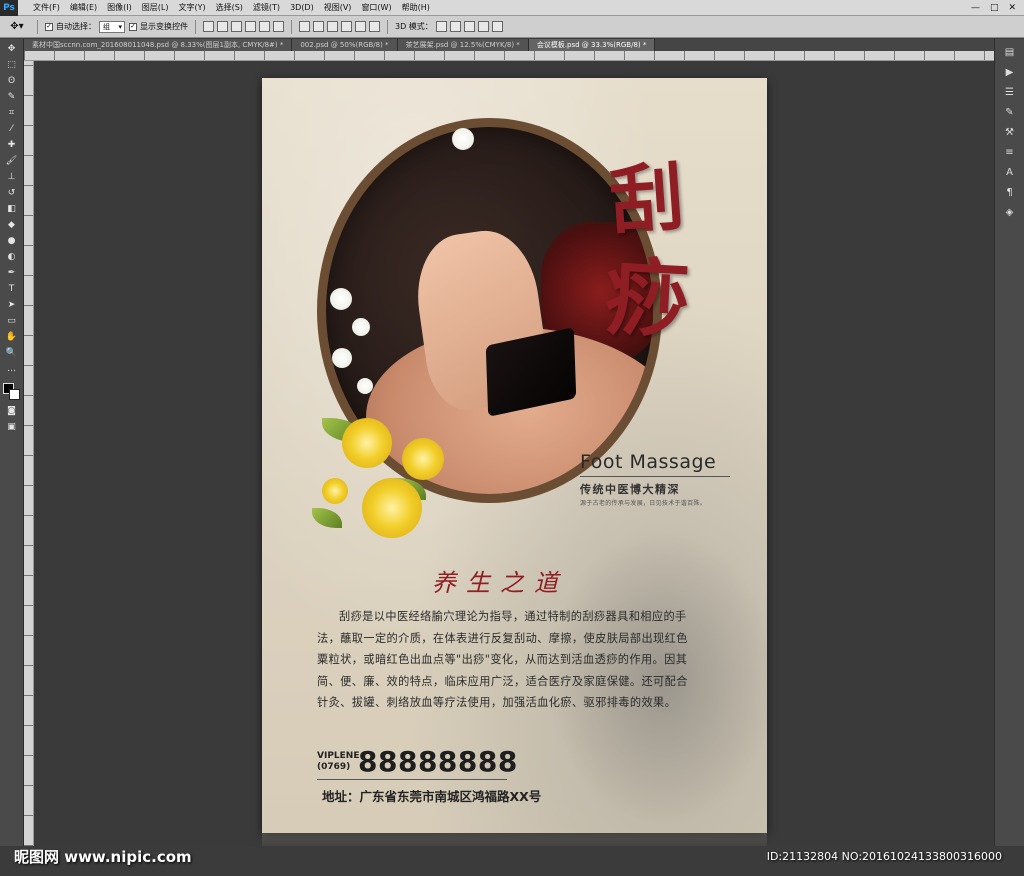 The width and height of the screenshot is (1024, 876). I want to click on blur-tool-icon: ●, so click(12, 241).